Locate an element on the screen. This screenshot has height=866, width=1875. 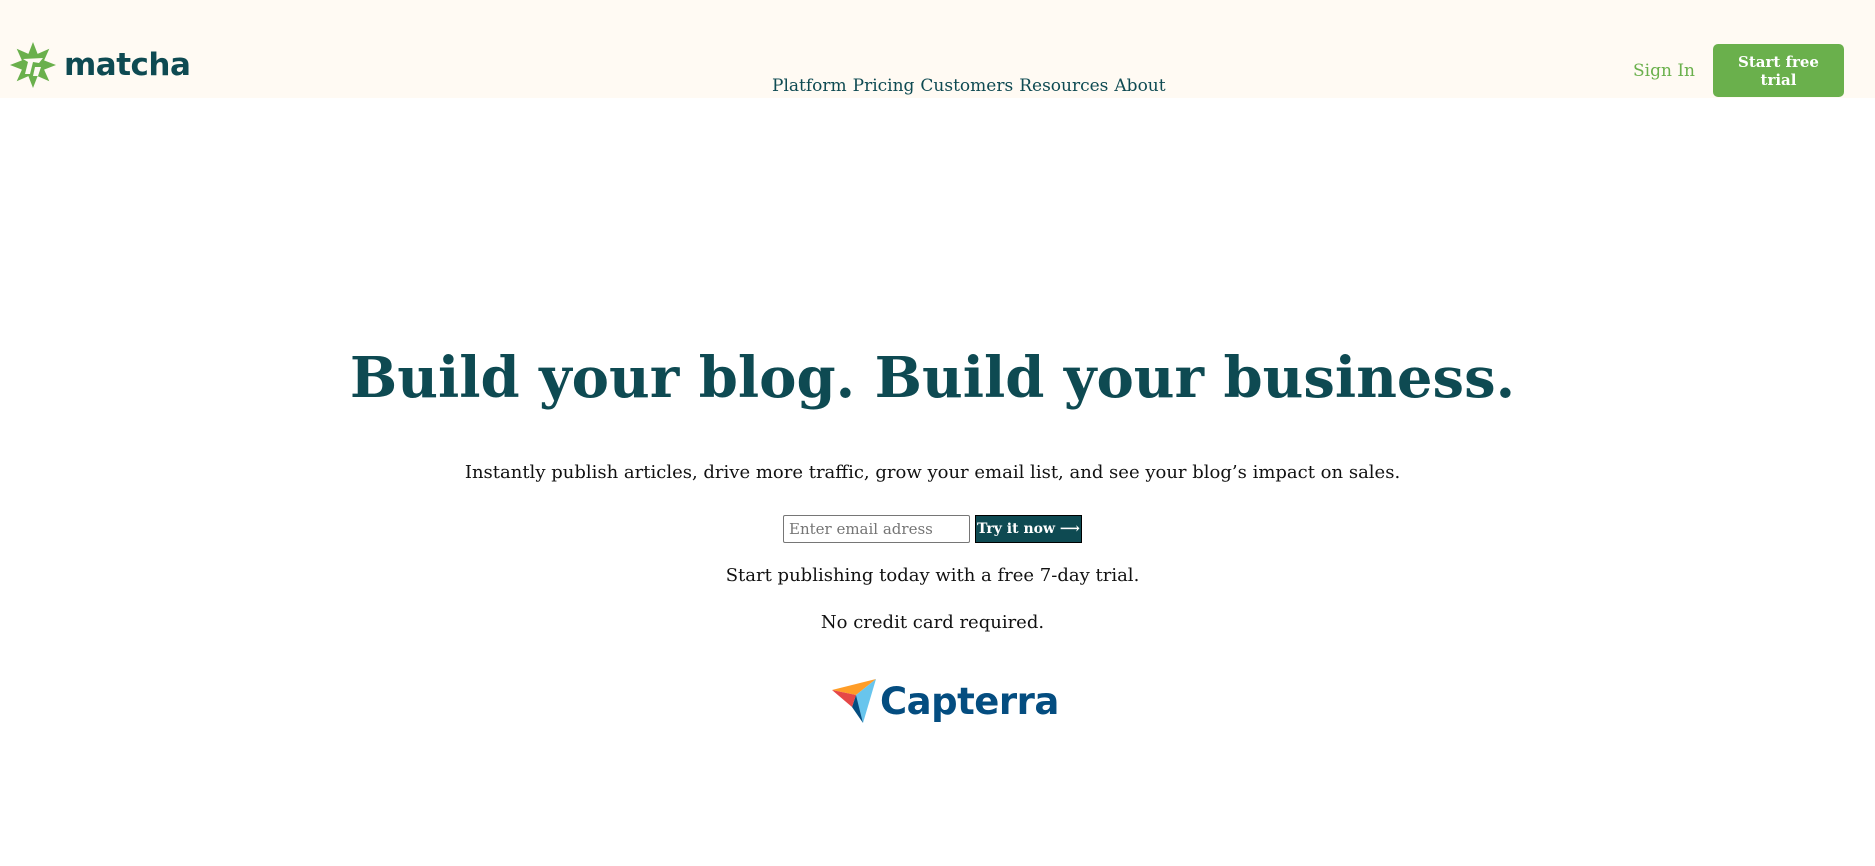
matcha-logo: matcha is located at coordinates (99, 65).